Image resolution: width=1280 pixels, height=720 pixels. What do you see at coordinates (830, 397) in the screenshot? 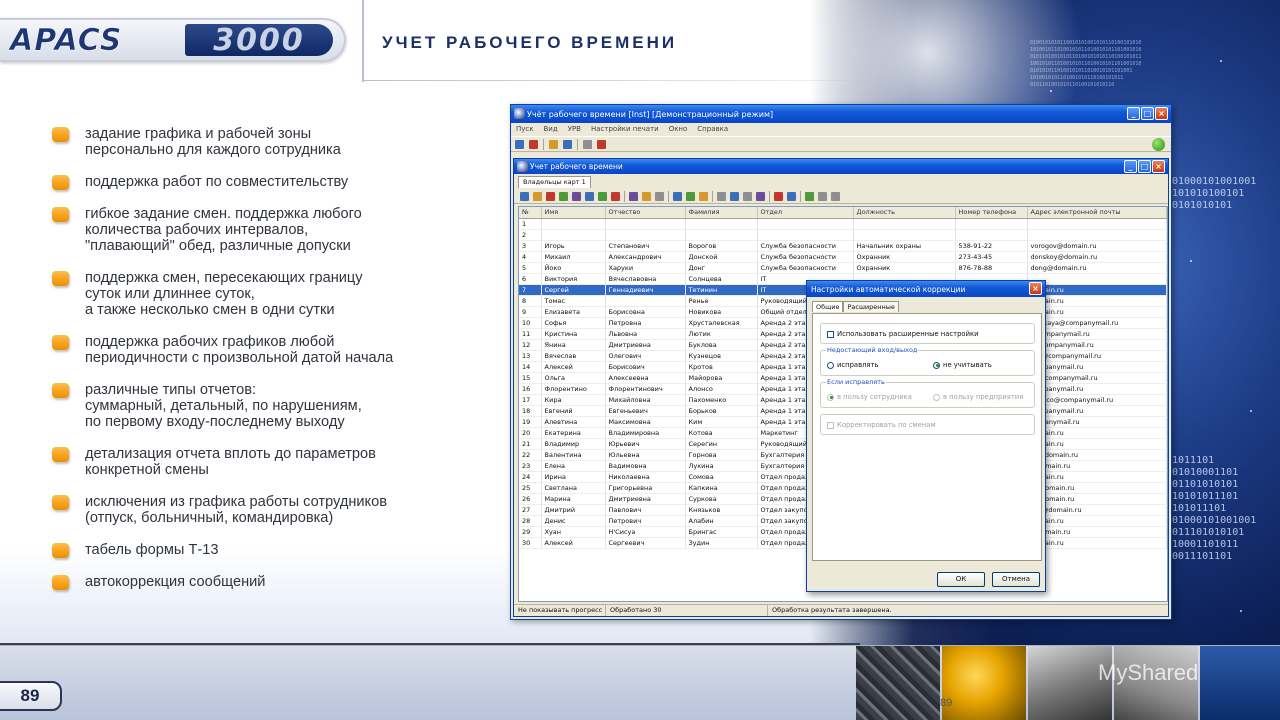
I see `radio-employee-button` at bounding box center [830, 397].